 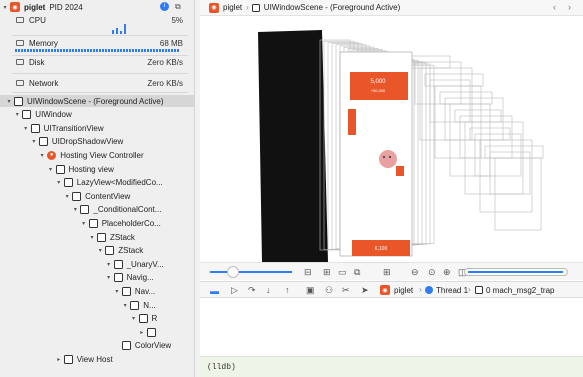 I want to click on copy-icon: ⧉, so click(x=178, y=7).